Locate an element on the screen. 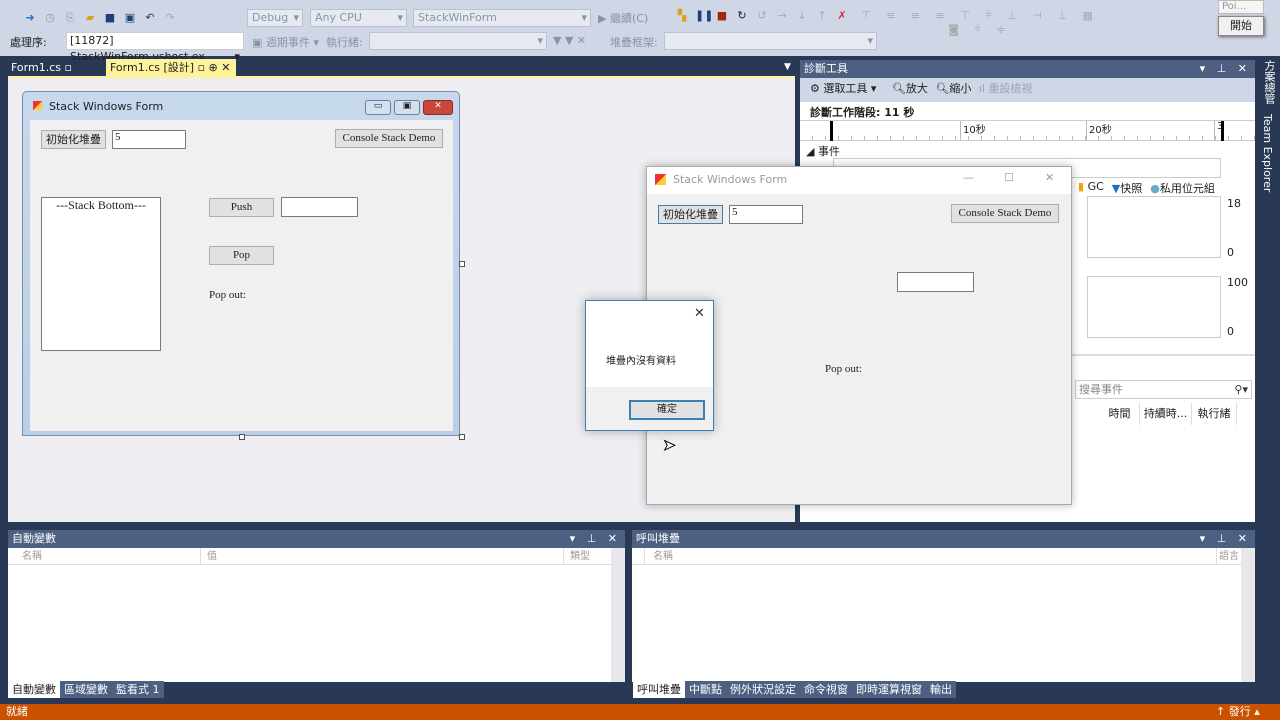  pause-icon: ❚❚ is located at coordinates (704, 16).